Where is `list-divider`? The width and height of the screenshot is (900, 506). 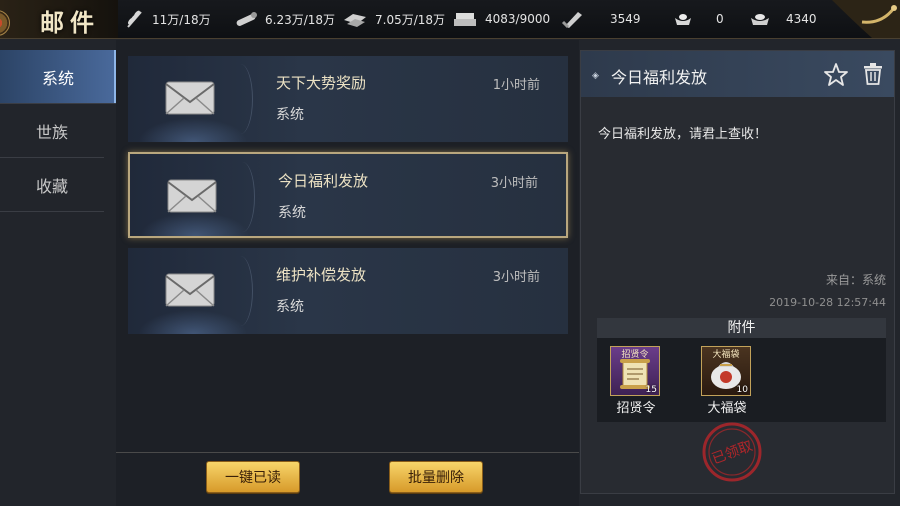 list-divider is located at coordinates (347, 452).